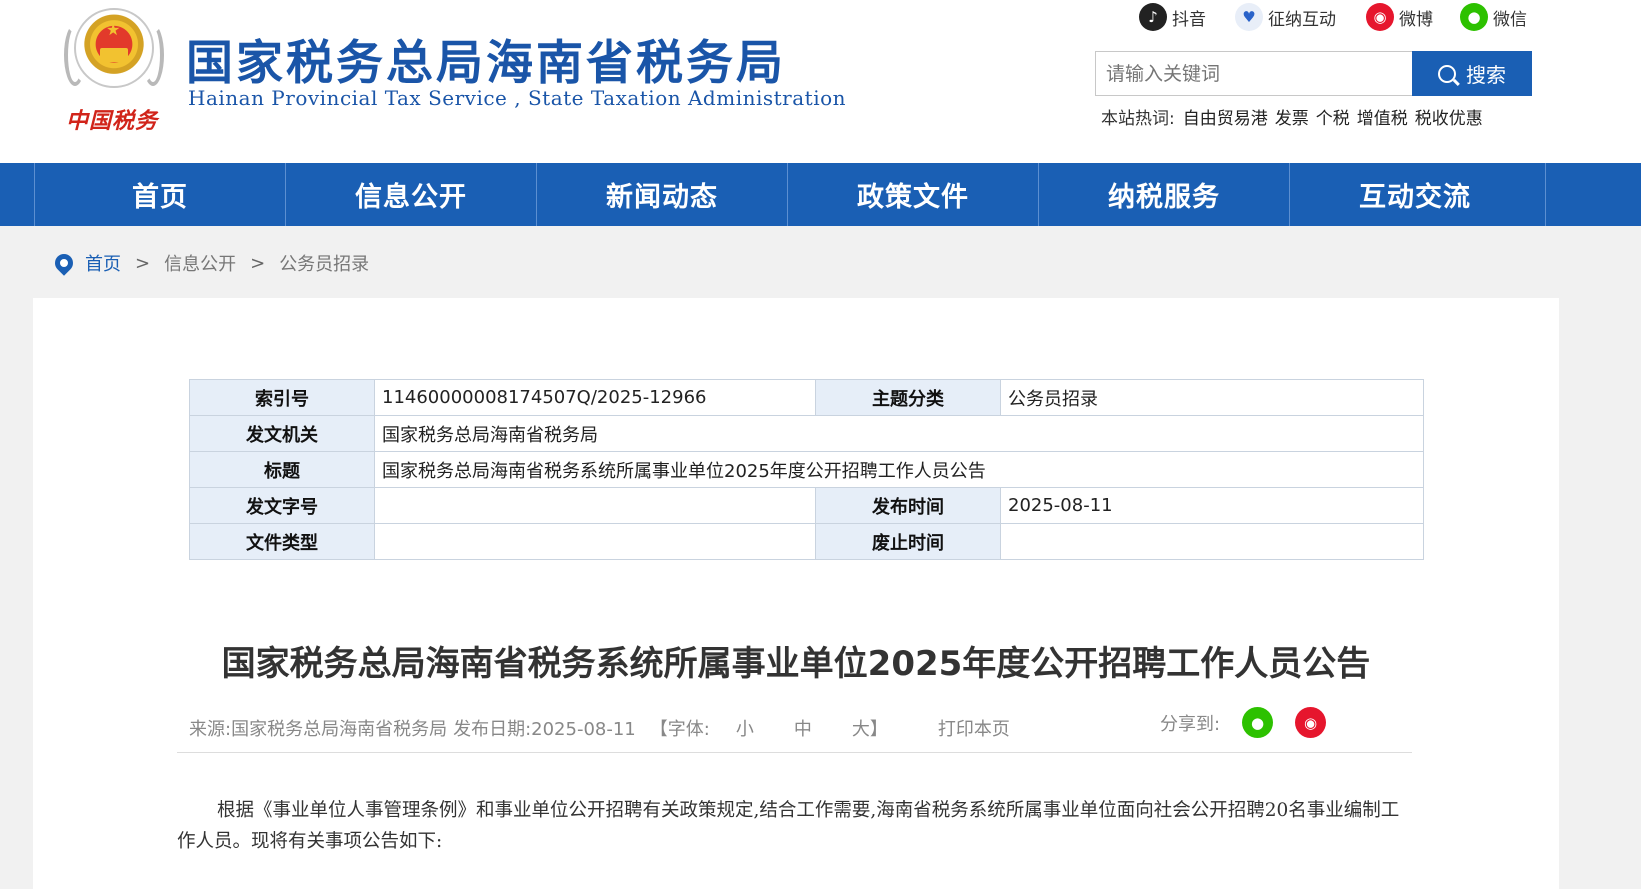 This screenshot has width=1641, height=889. Describe the element at coordinates (1249, 17) in the screenshot. I see `zhengna-icon: ♥` at that location.